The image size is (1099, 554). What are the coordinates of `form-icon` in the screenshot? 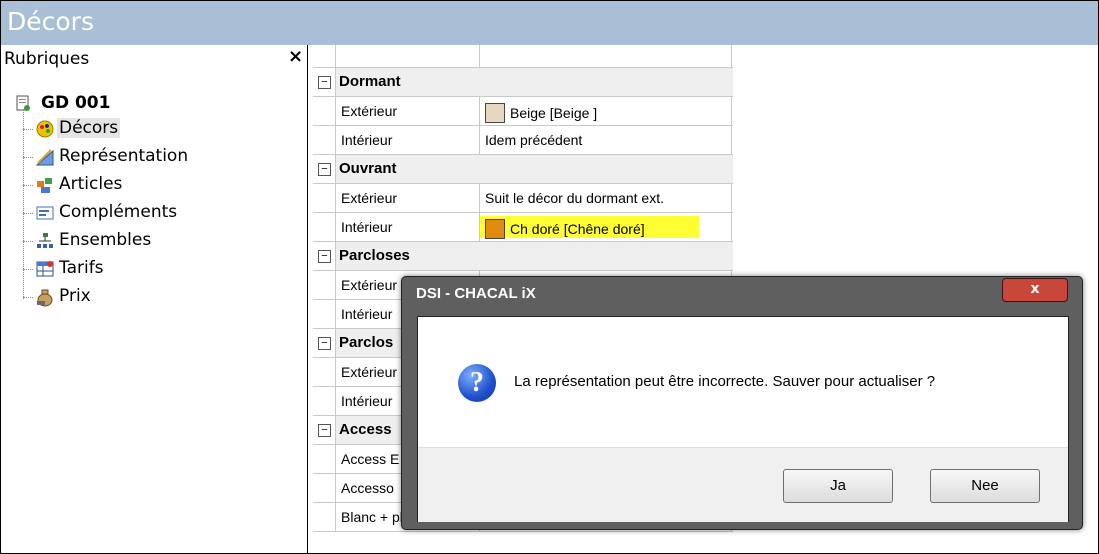 It's located at (45, 213).